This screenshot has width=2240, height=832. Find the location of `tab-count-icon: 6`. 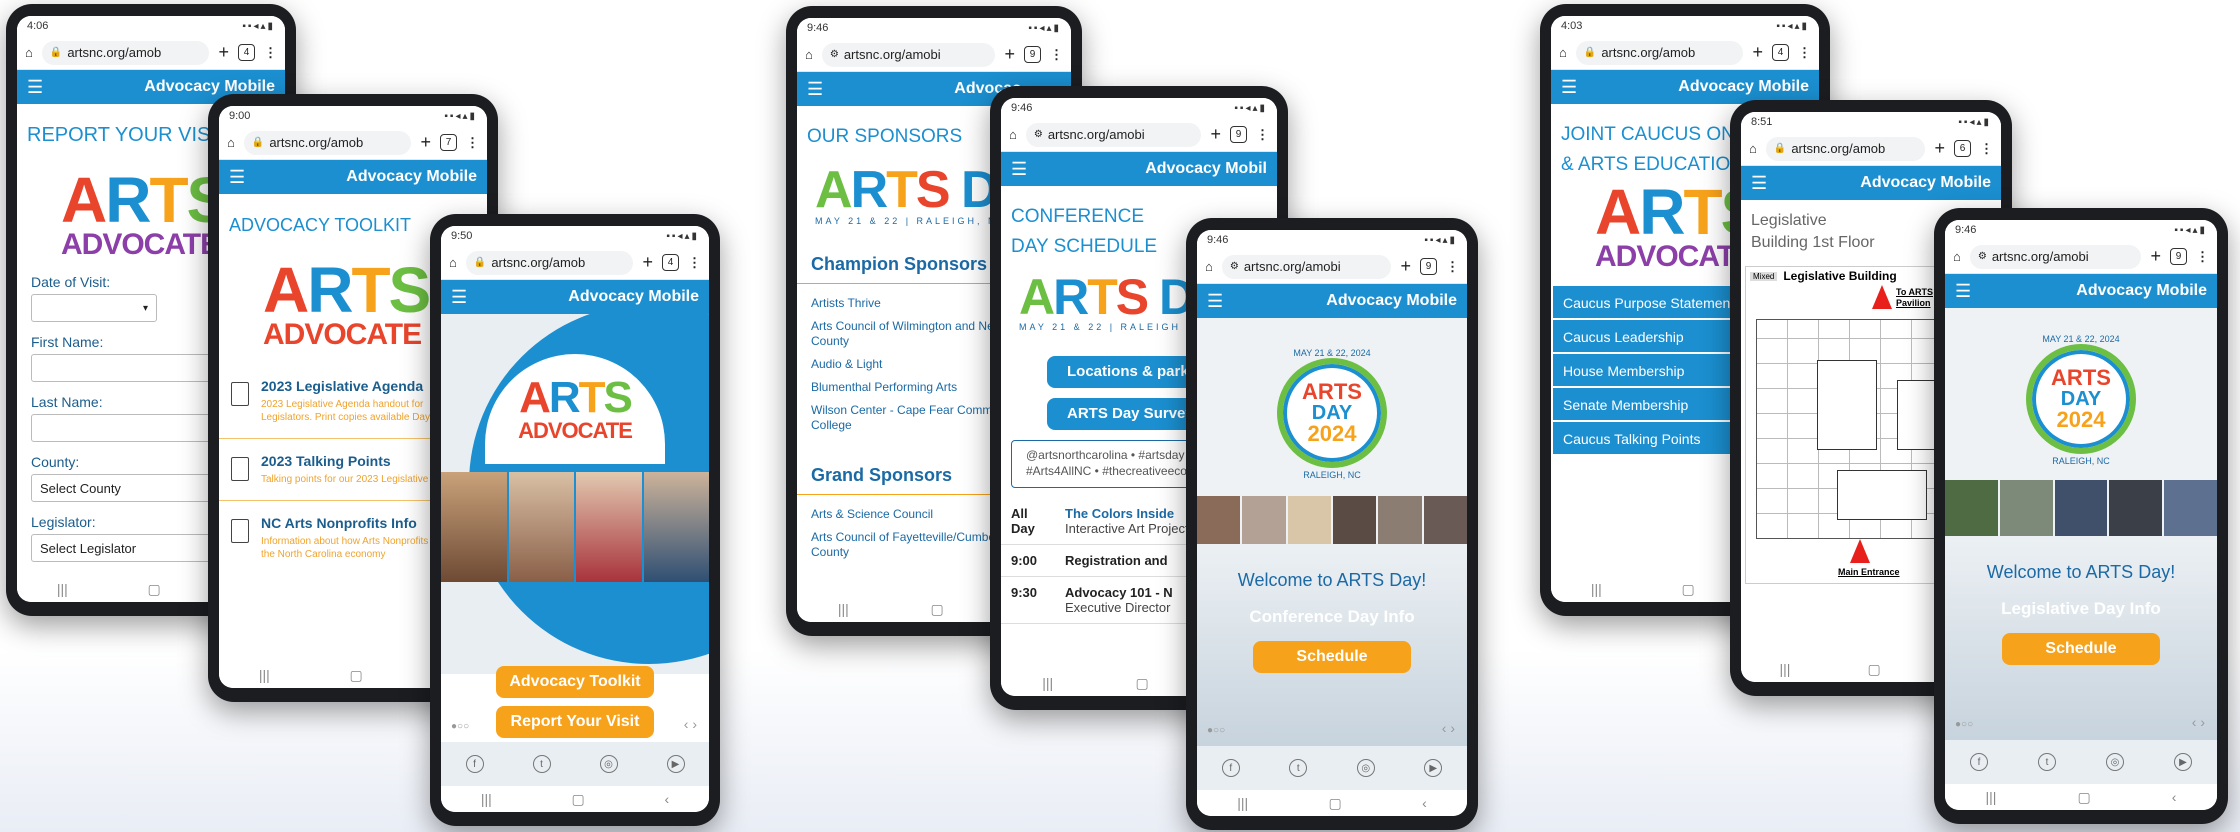

tab-count-icon: 6 is located at coordinates (1962, 148).